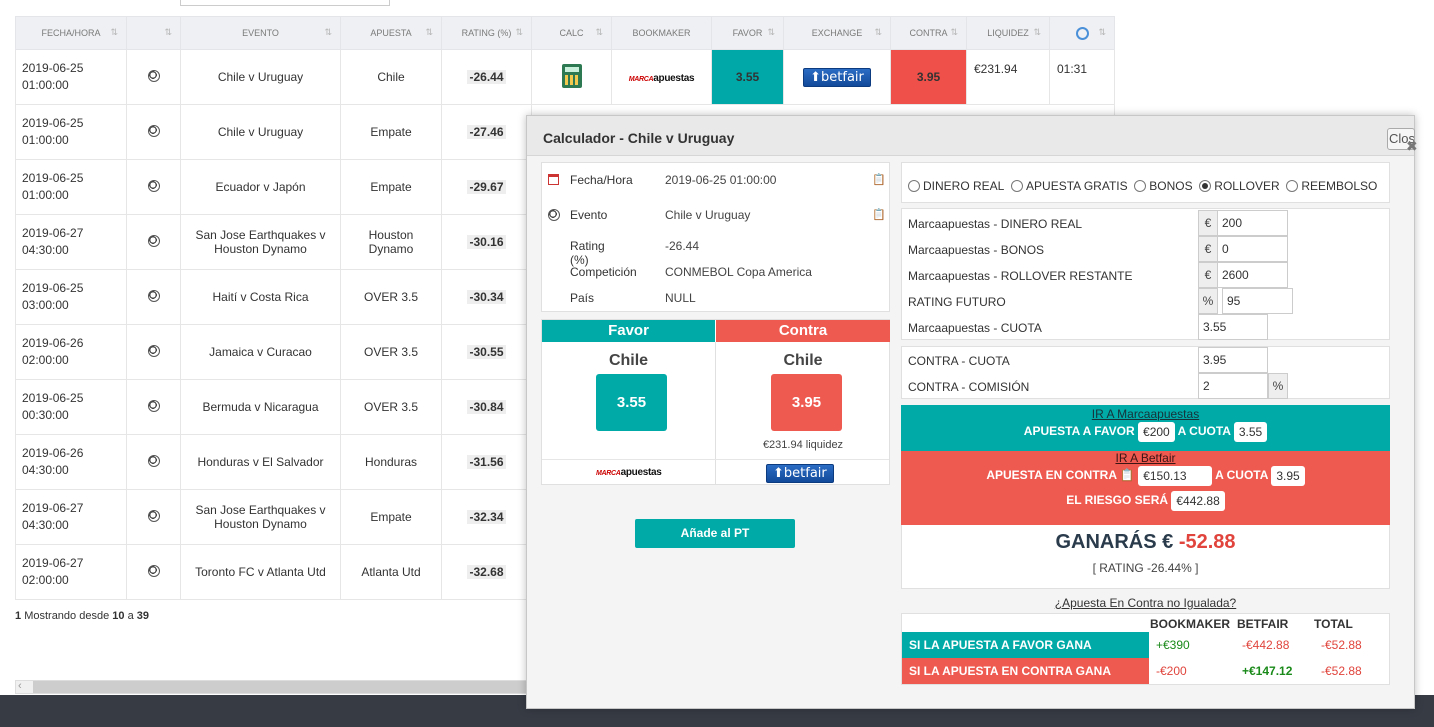 The image size is (1434, 727). What do you see at coordinates (153, 33) in the screenshot?
I see `col-sport: ⇅` at bounding box center [153, 33].